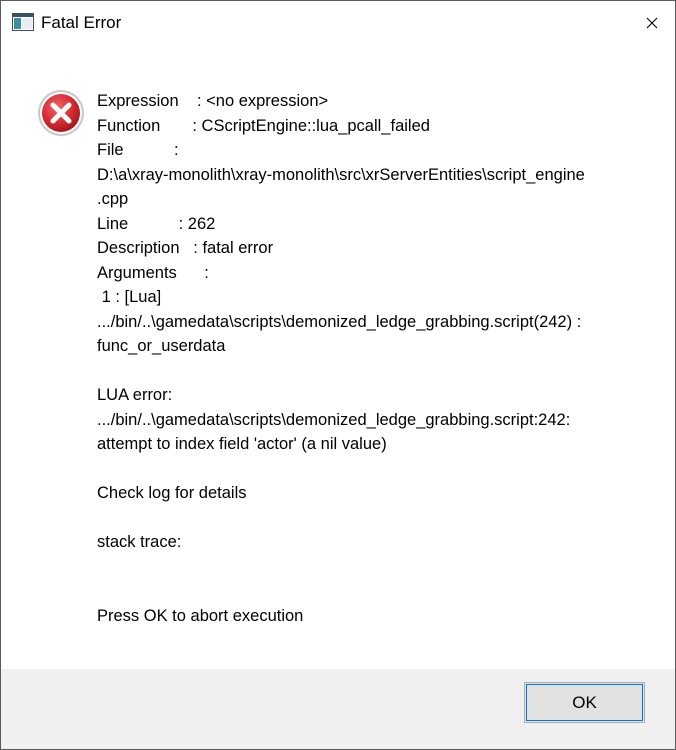 The height and width of the screenshot is (750, 676). What do you see at coordinates (138, 150) in the screenshot?
I see `message-line: File :` at bounding box center [138, 150].